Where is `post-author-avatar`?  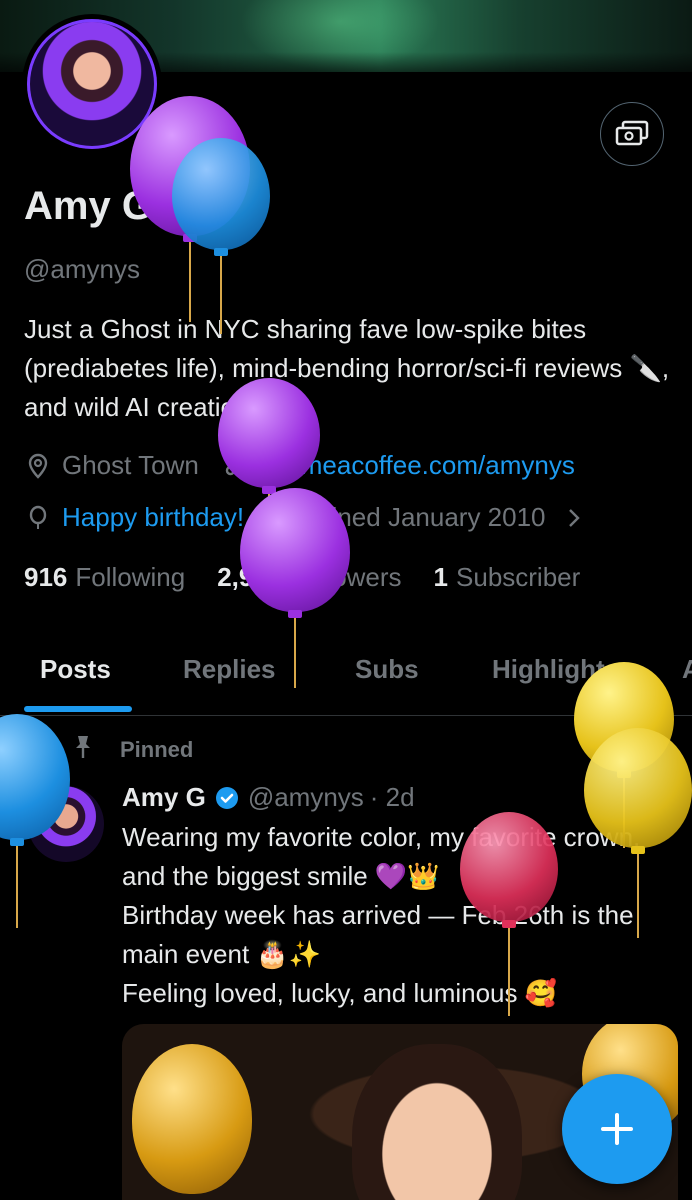 post-author-avatar is located at coordinates (66, 824).